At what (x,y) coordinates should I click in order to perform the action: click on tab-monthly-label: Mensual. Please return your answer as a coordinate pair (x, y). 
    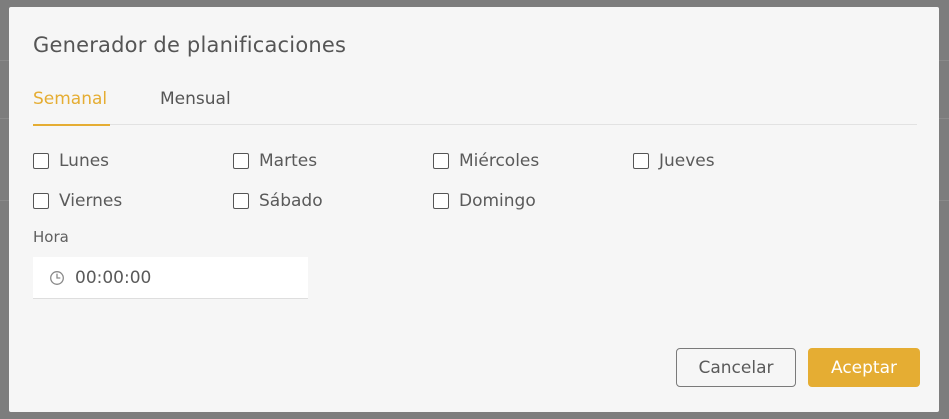
    Looking at the image, I should click on (195, 99).